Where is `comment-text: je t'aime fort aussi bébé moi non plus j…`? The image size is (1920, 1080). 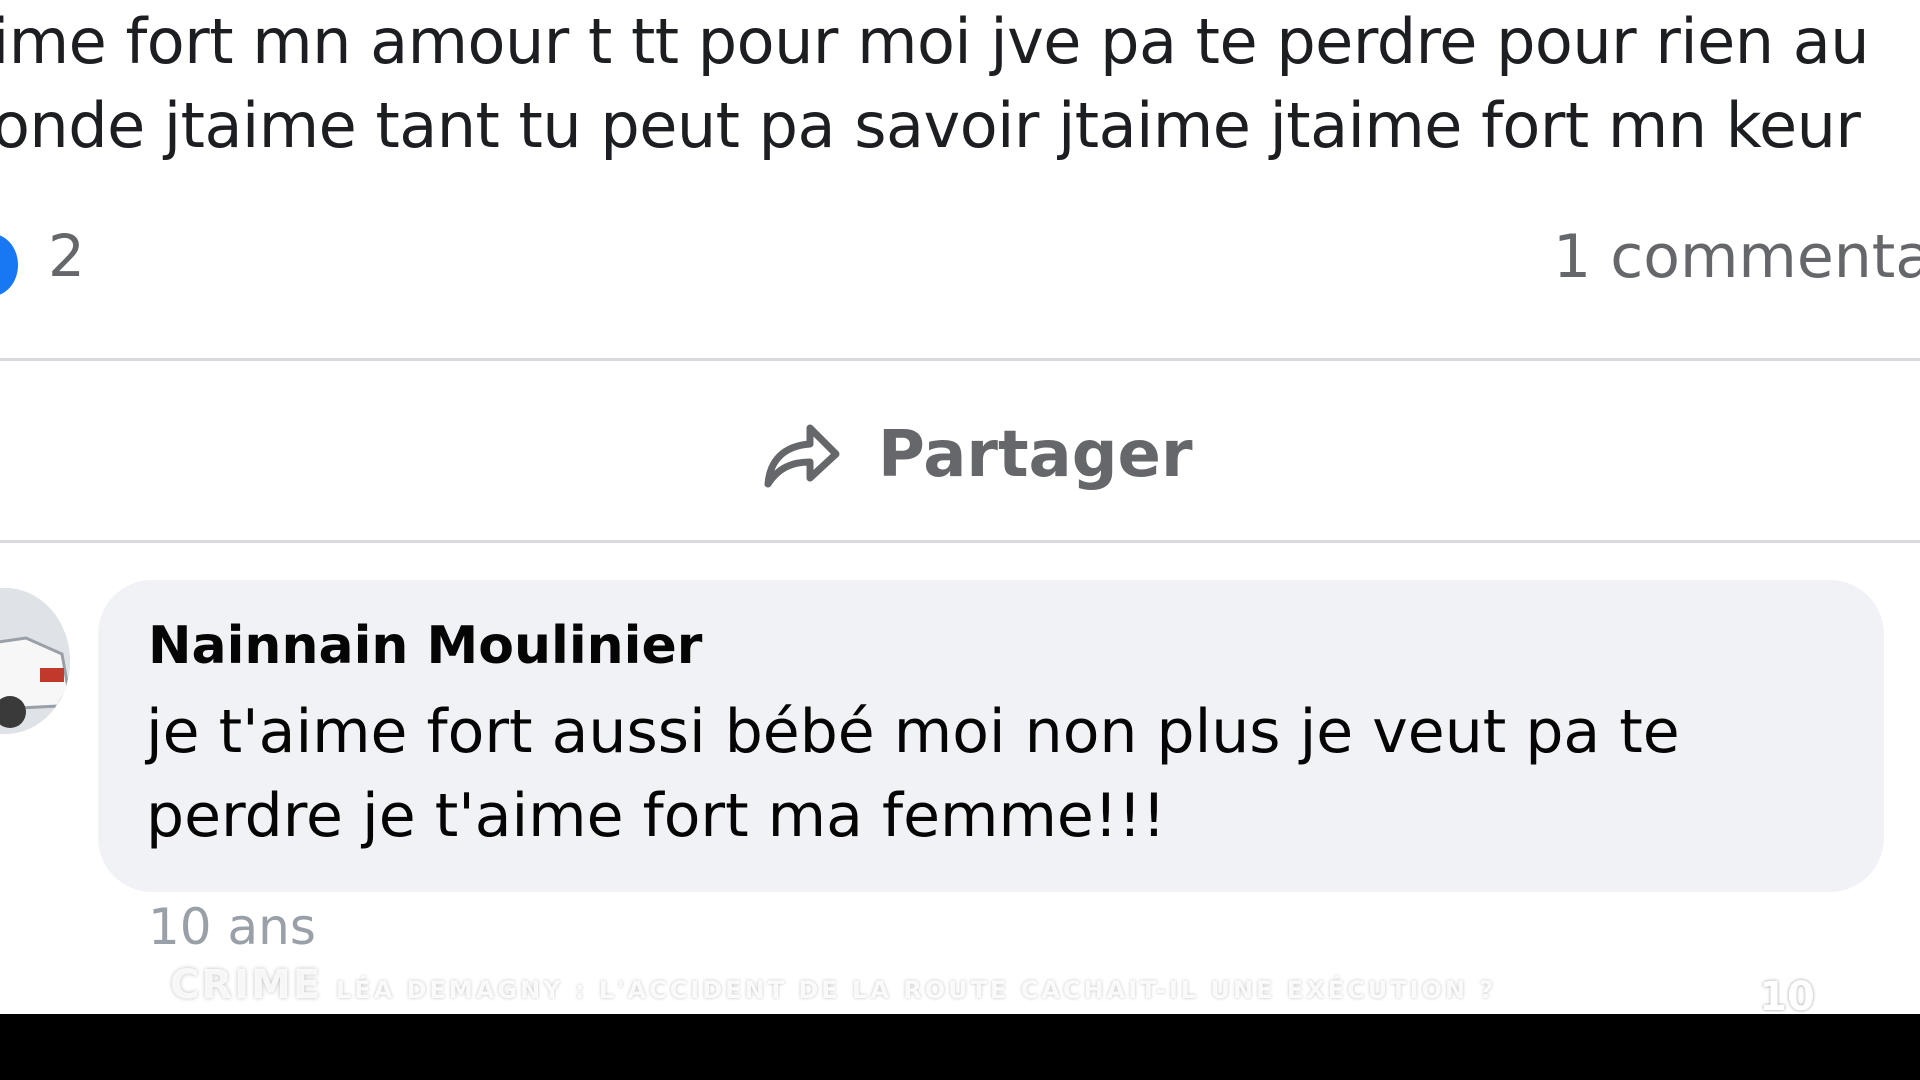 comment-text: je t'aime fort aussi bébé moi non plus j… is located at coordinates (1006, 774).